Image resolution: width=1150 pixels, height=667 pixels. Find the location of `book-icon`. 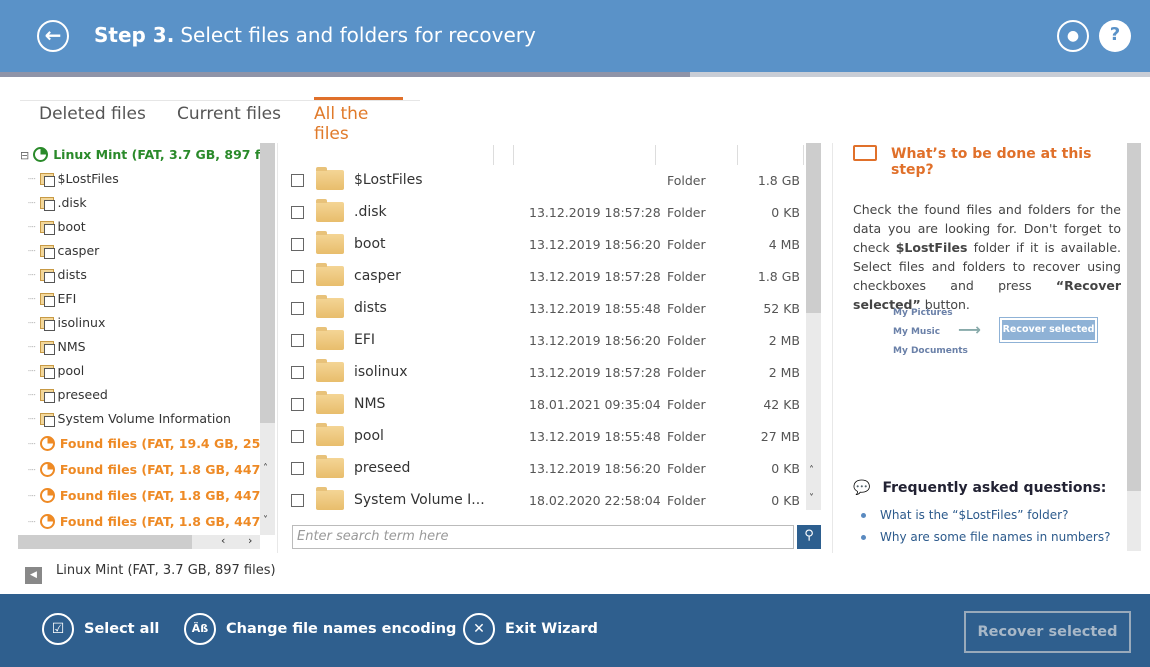

book-icon is located at coordinates (865, 153).